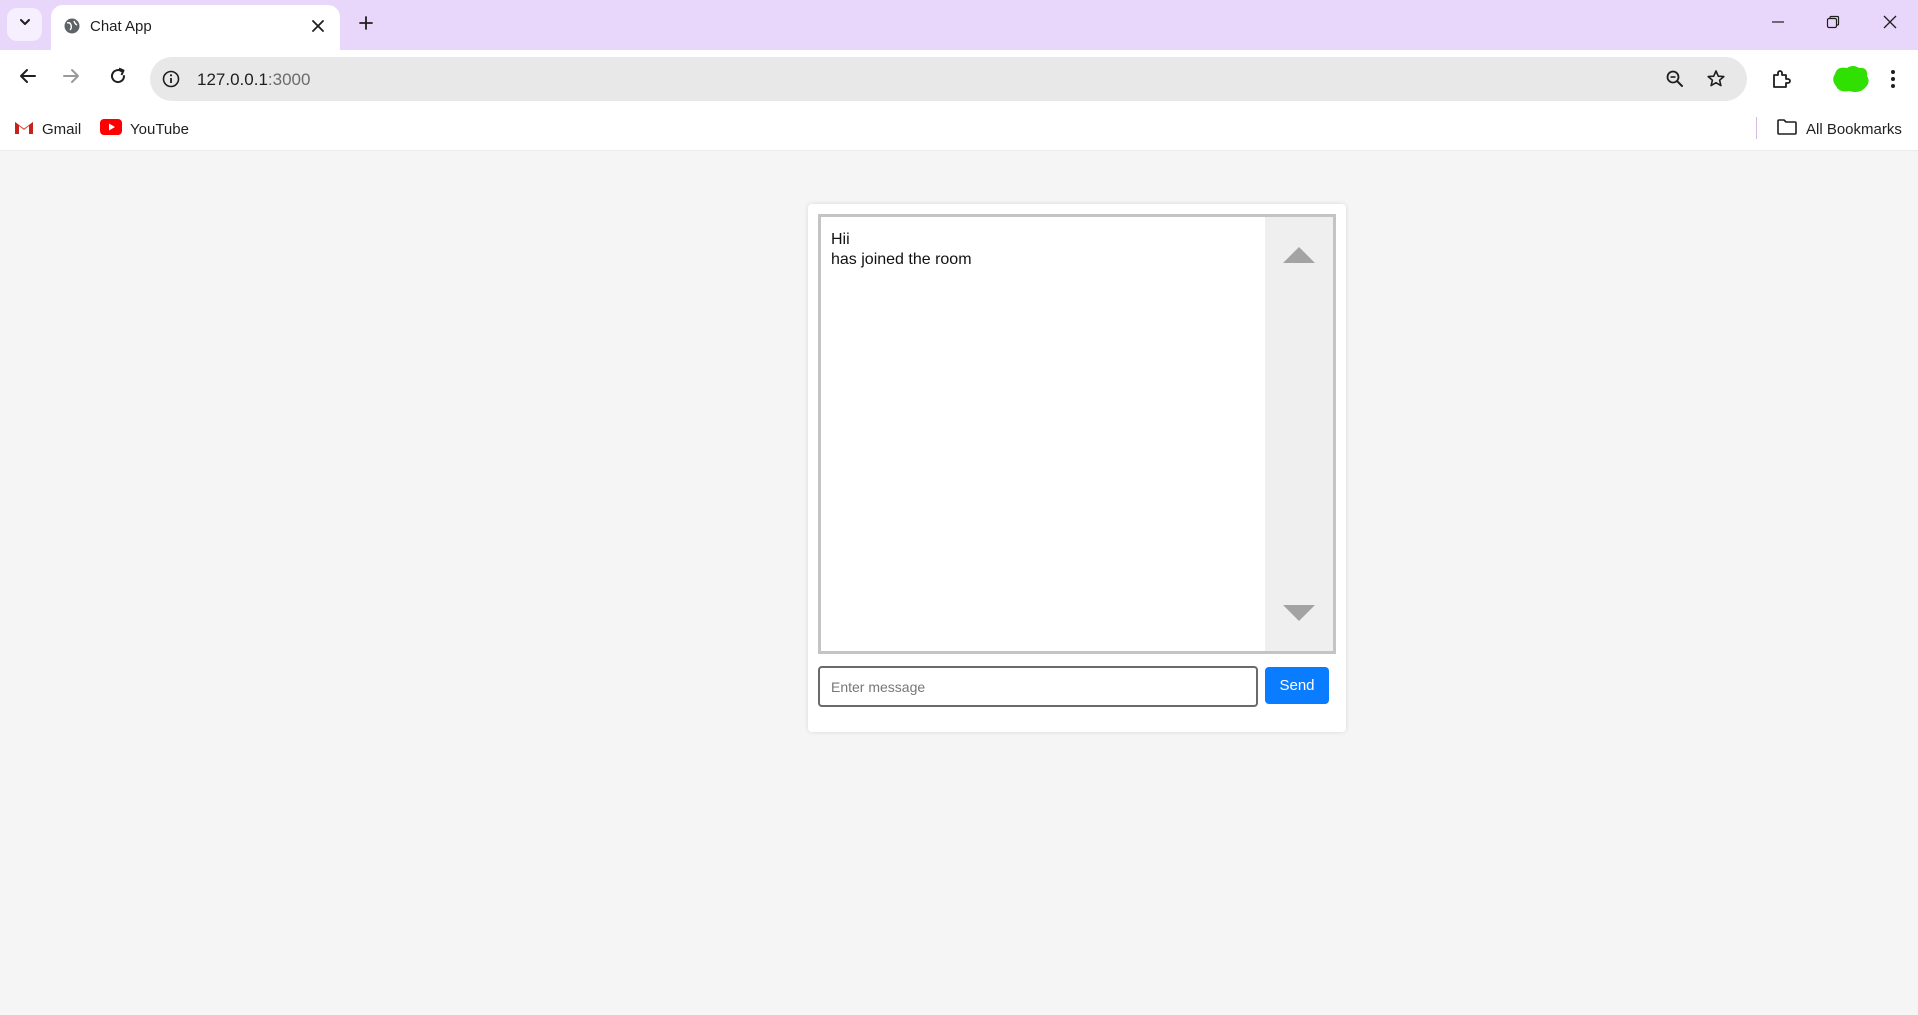  Describe the element at coordinates (1299, 255) in the screenshot. I see `scroll-up-arrow-icon` at that location.